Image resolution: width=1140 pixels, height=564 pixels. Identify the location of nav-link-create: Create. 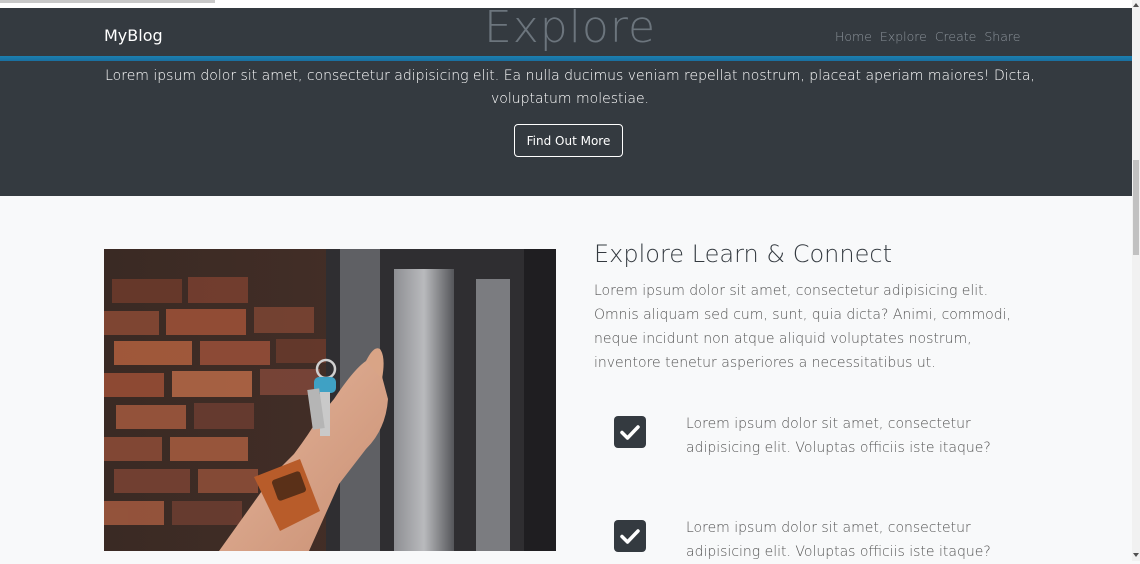
(956, 36).